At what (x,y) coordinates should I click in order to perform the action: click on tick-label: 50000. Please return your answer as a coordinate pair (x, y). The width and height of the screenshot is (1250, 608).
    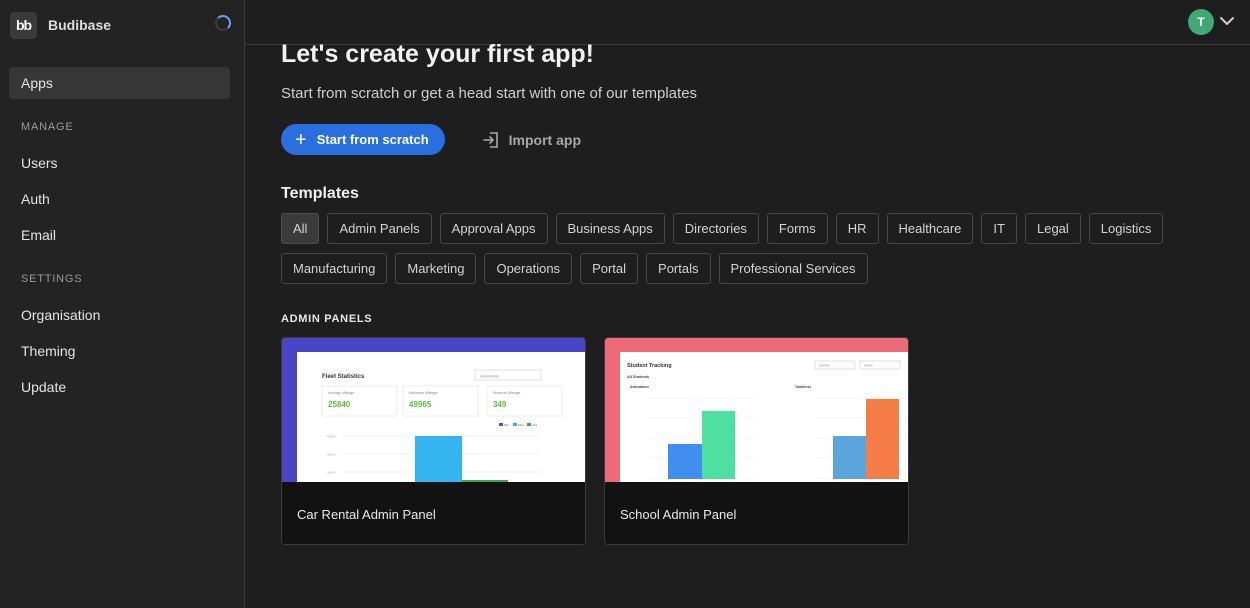
    Looking at the image, I should click on (331, 455).